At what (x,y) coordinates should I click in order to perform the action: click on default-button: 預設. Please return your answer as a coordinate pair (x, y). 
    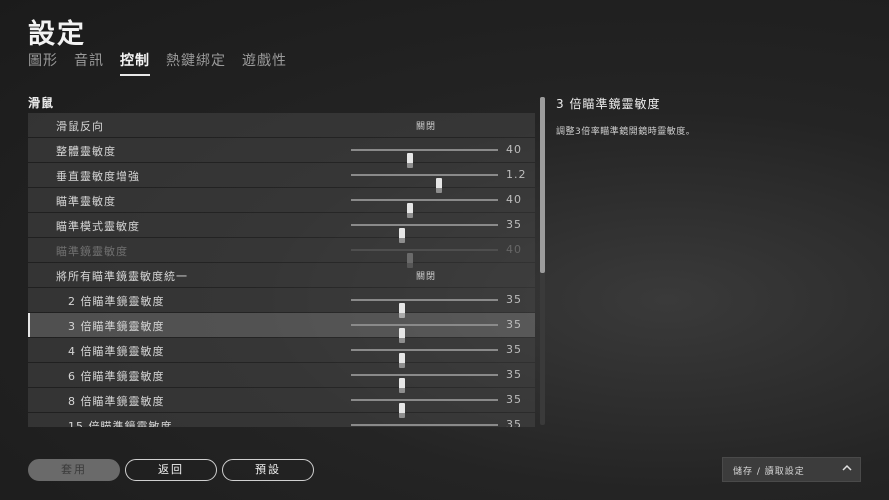
    Looking at the image, I should click on (268, 470).